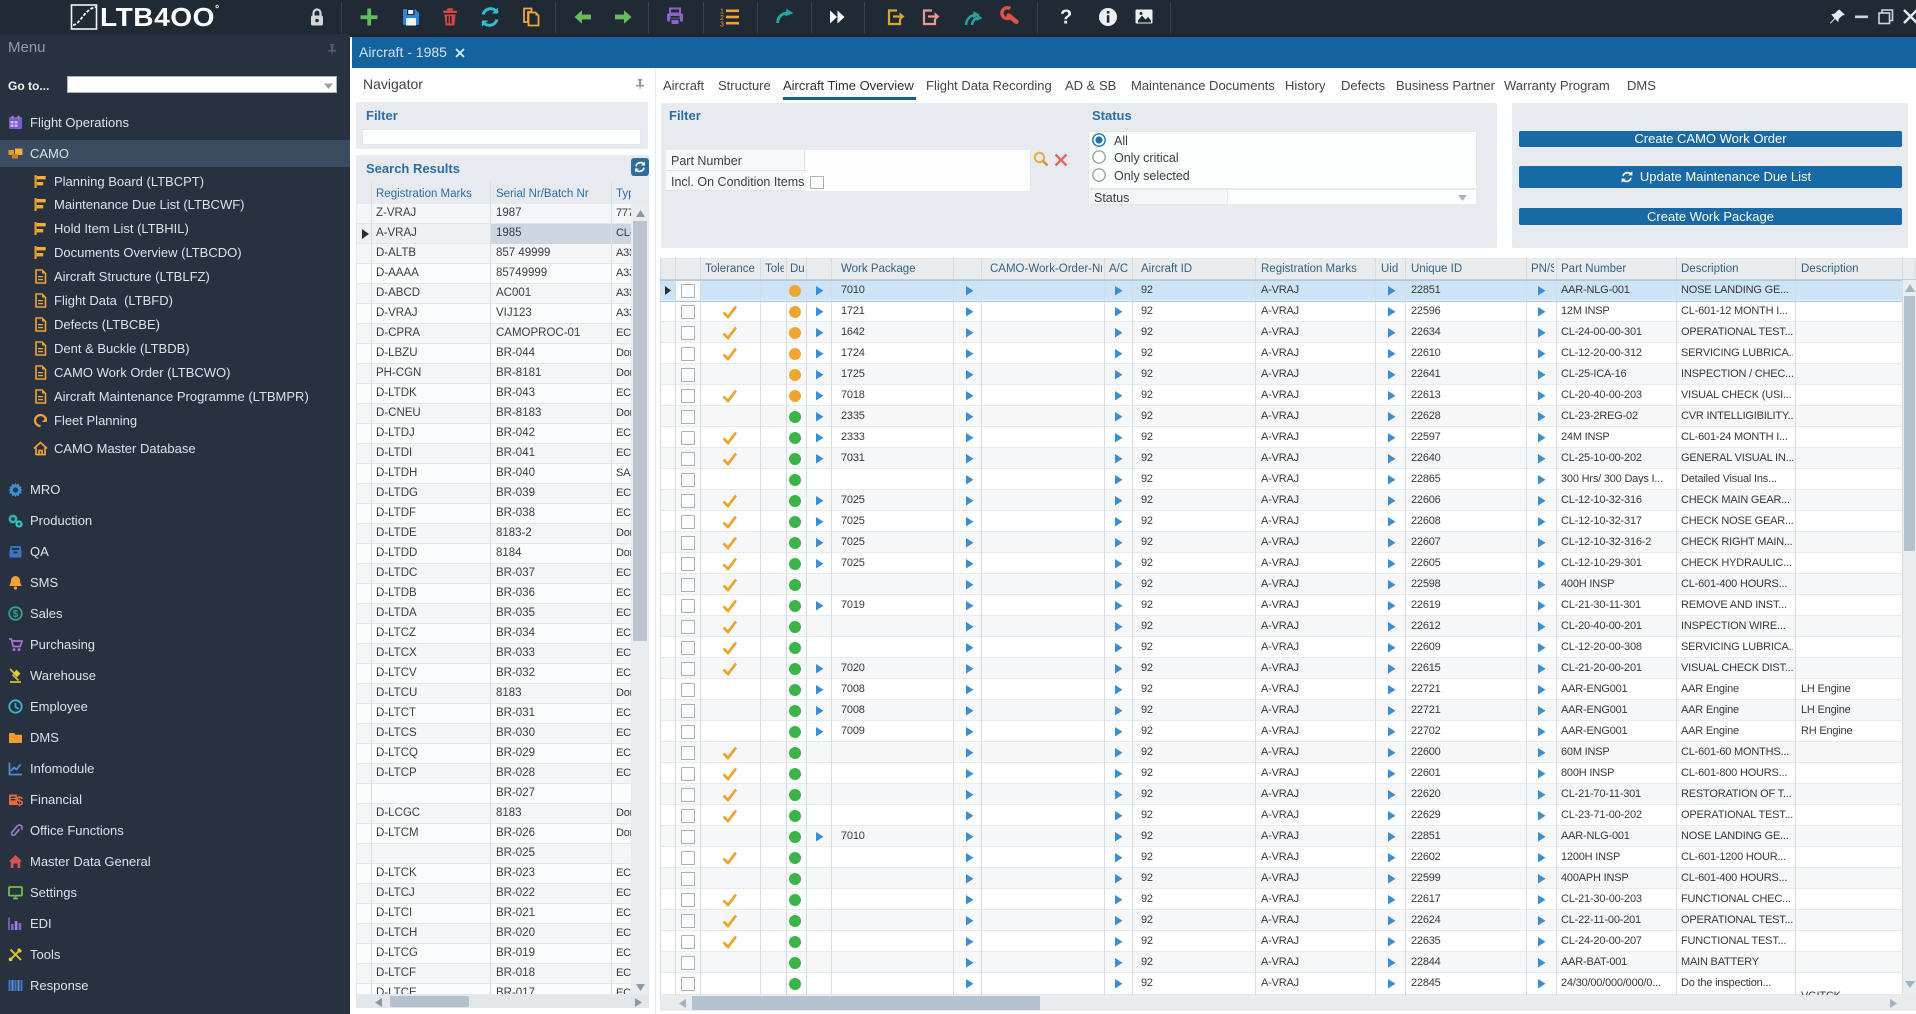 The height and width of the screenshot is (1014, 1916). What do you see at coordinates (722, 25) in the screenshot?
I see `svg-text: 3` at bounding box center [722, 25].